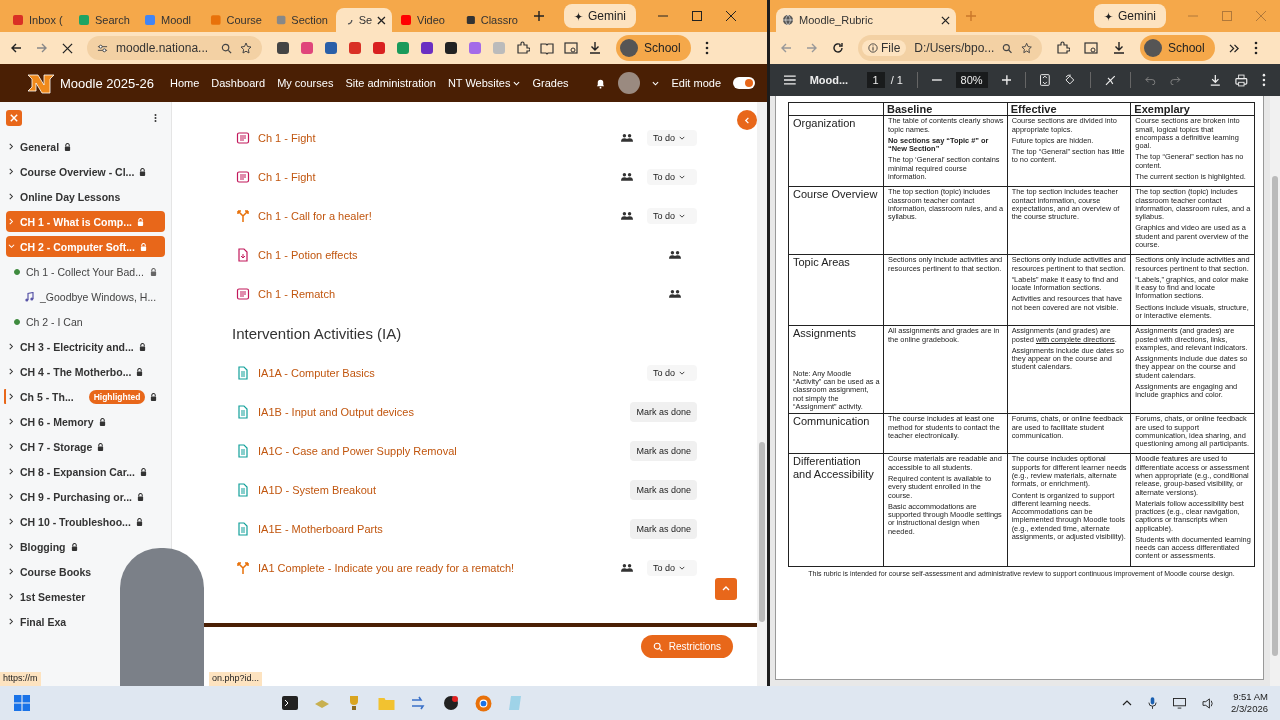 The image size is (1280, 720). Describe the element at coordinates (14, 118) in the screenshot. I see `close-button` at that location.